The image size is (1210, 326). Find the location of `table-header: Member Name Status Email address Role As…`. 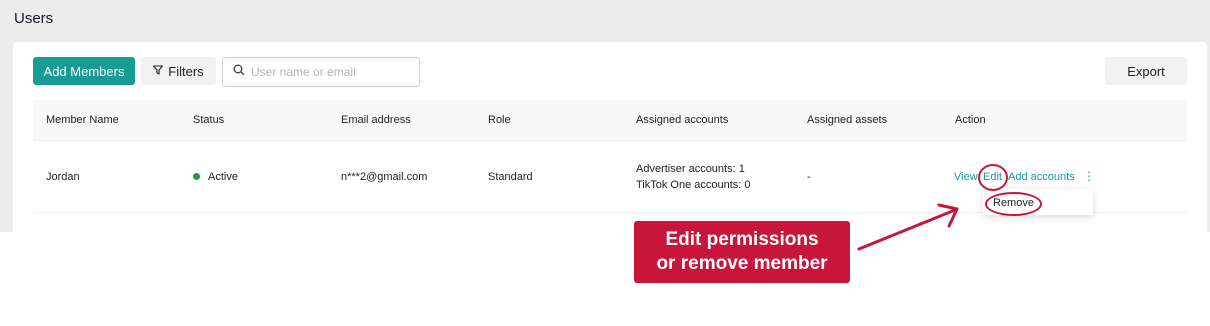

table-header: Member Name Status Email address Role As… is located at coordinates (610, 120).